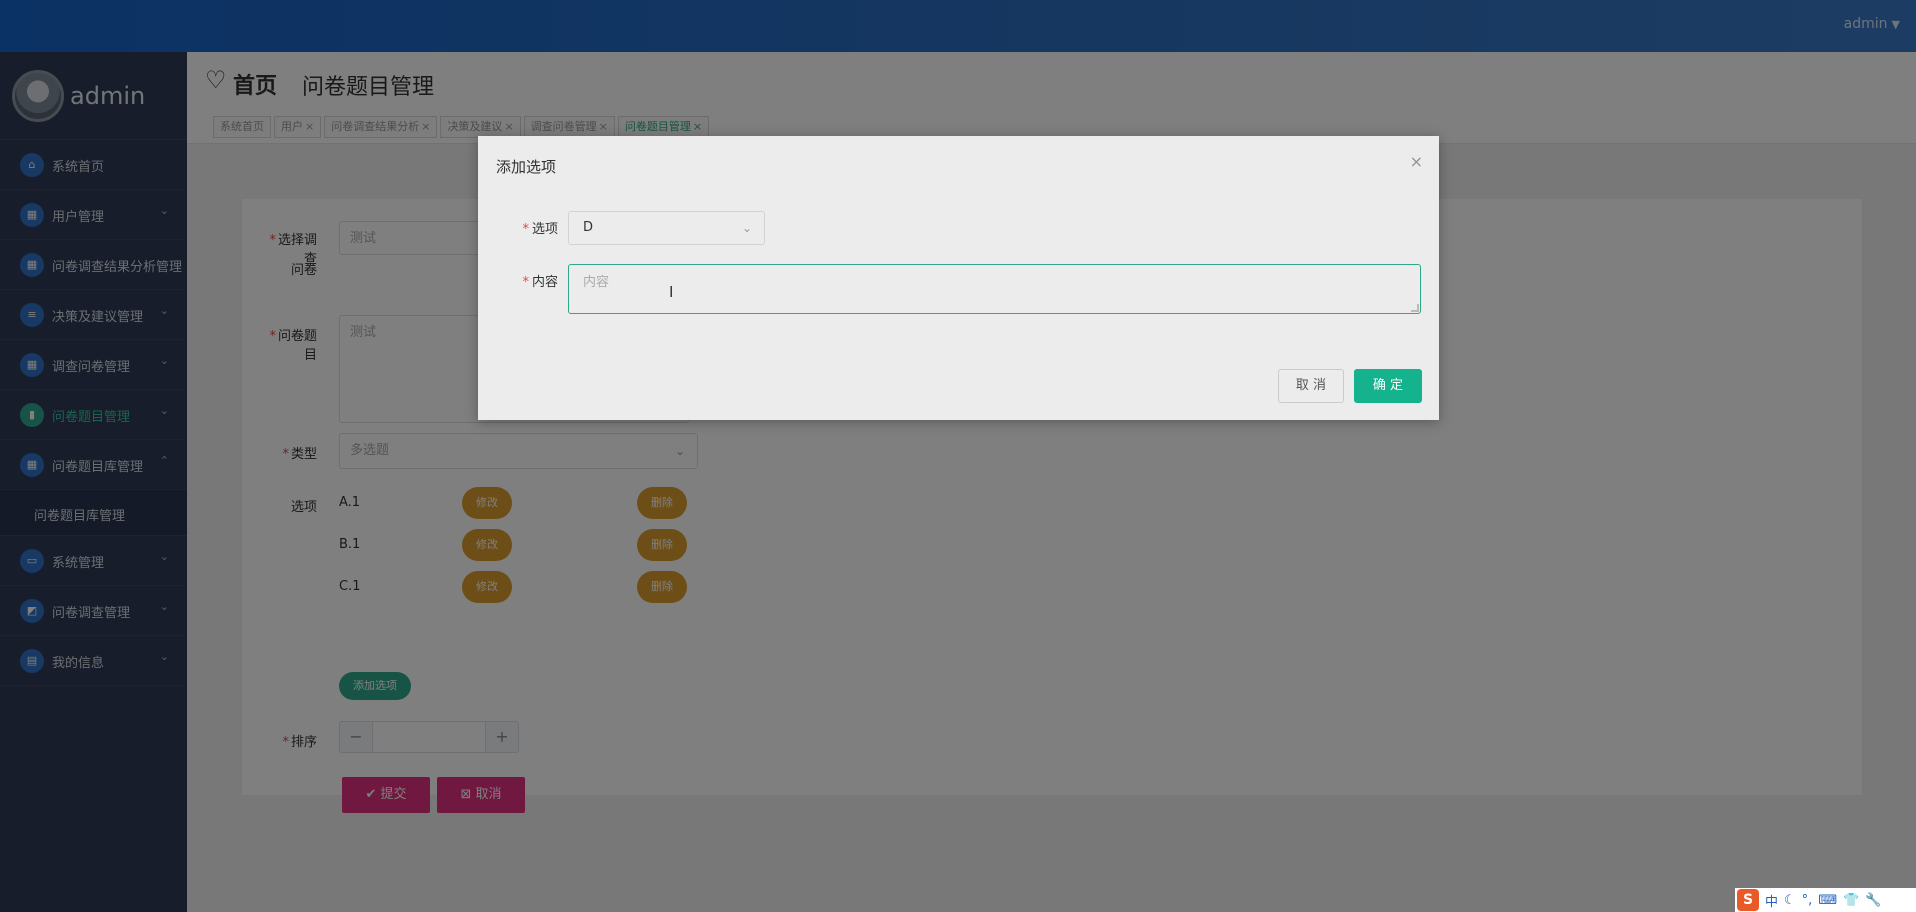  I want to click on chevron-down-icon: ⌄, so click(746, 228).